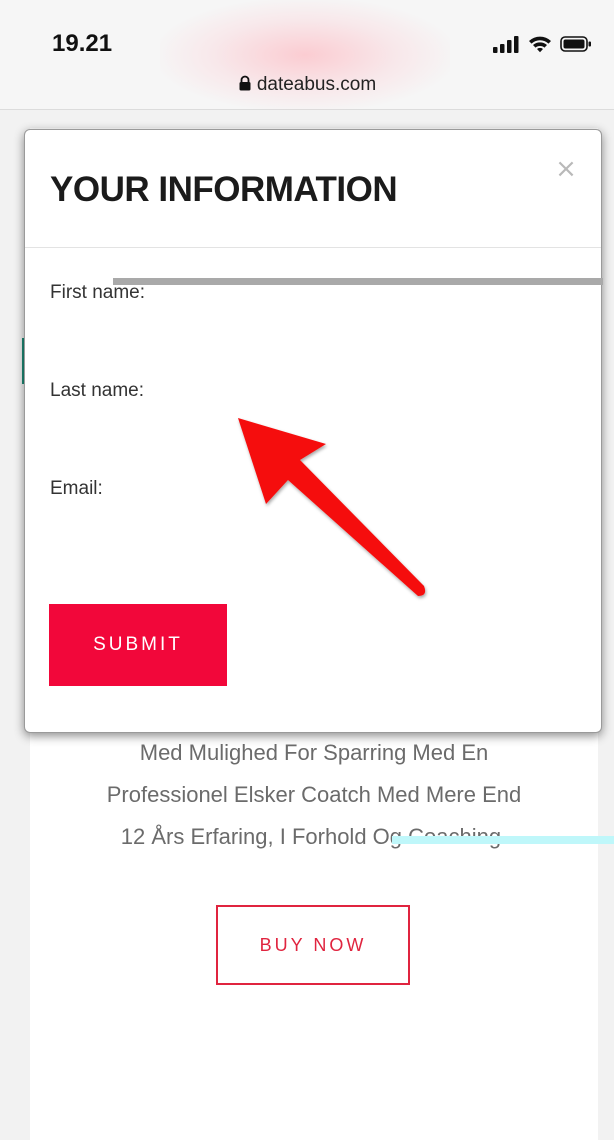 Image resolution: width=614 pixels, height=1140 pixels. Describe the element at coordinates (316, 84) in the screenshot. I see `url-text: dateabus.com` at that location.